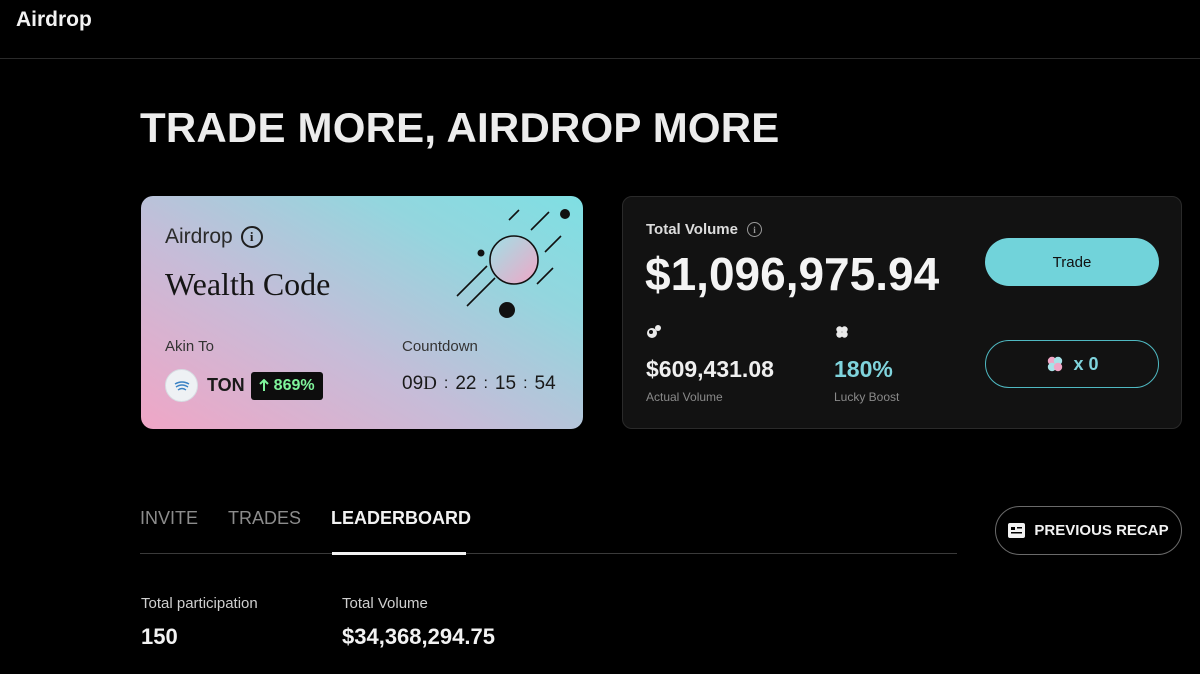 The height and width of the screenshot is (674, 1200). What do you see at coordinates (294, 385) in the screenshot?
I see `change-value: 869%` at bounding box center [294, 385].